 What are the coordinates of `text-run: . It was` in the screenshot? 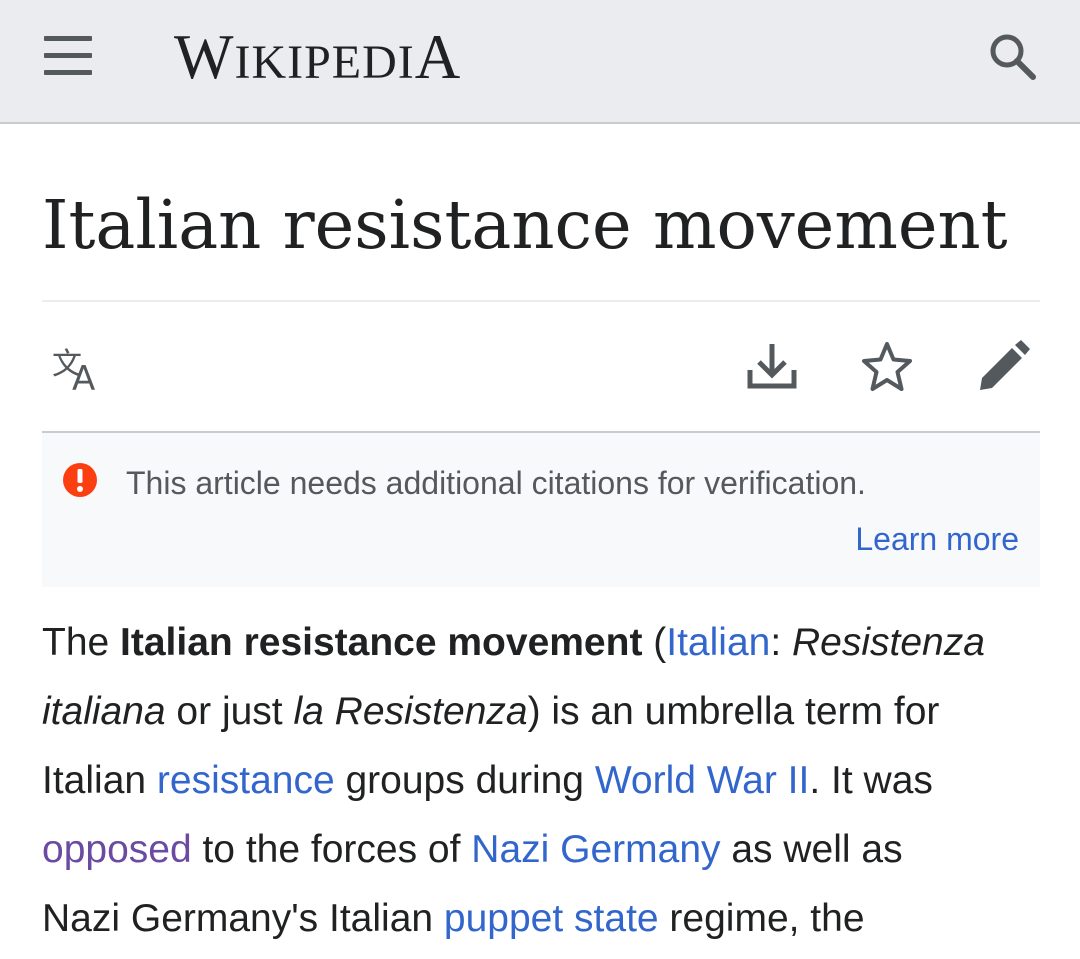 It's located at (871, 780).